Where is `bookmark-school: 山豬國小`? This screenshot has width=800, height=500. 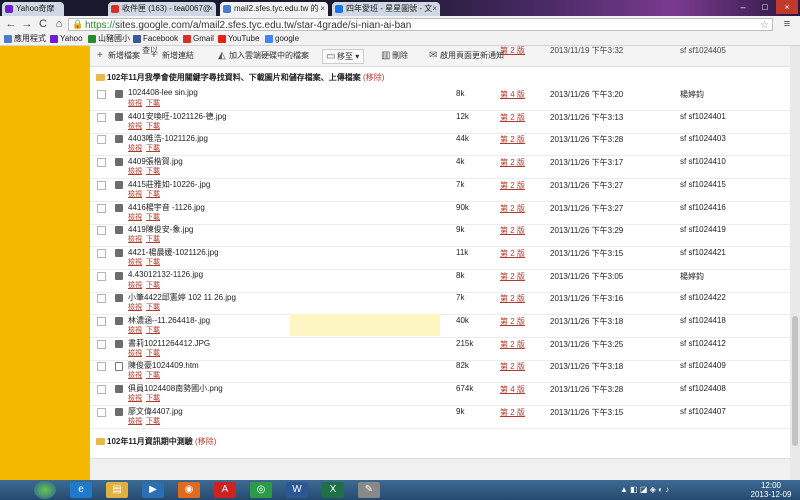
bookmark-school: 山豬國小 is located at coordinates (109, 39).